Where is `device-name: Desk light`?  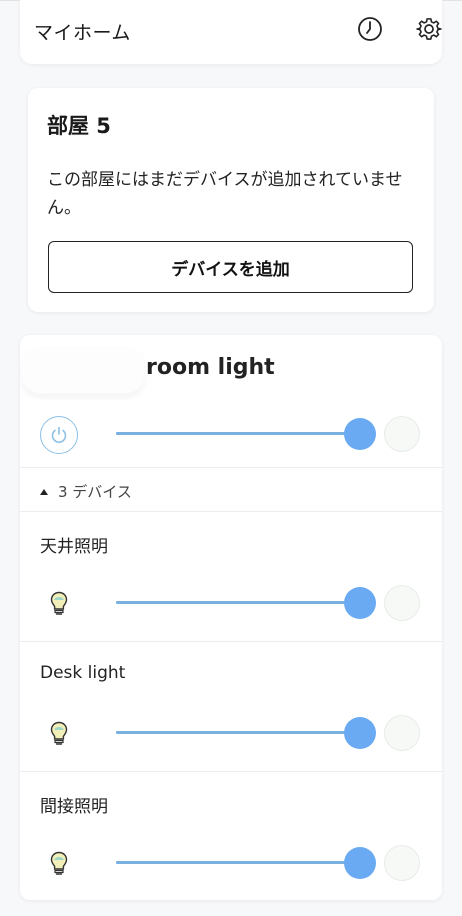 device-name: Desk light is located at coordinates (83, 673).